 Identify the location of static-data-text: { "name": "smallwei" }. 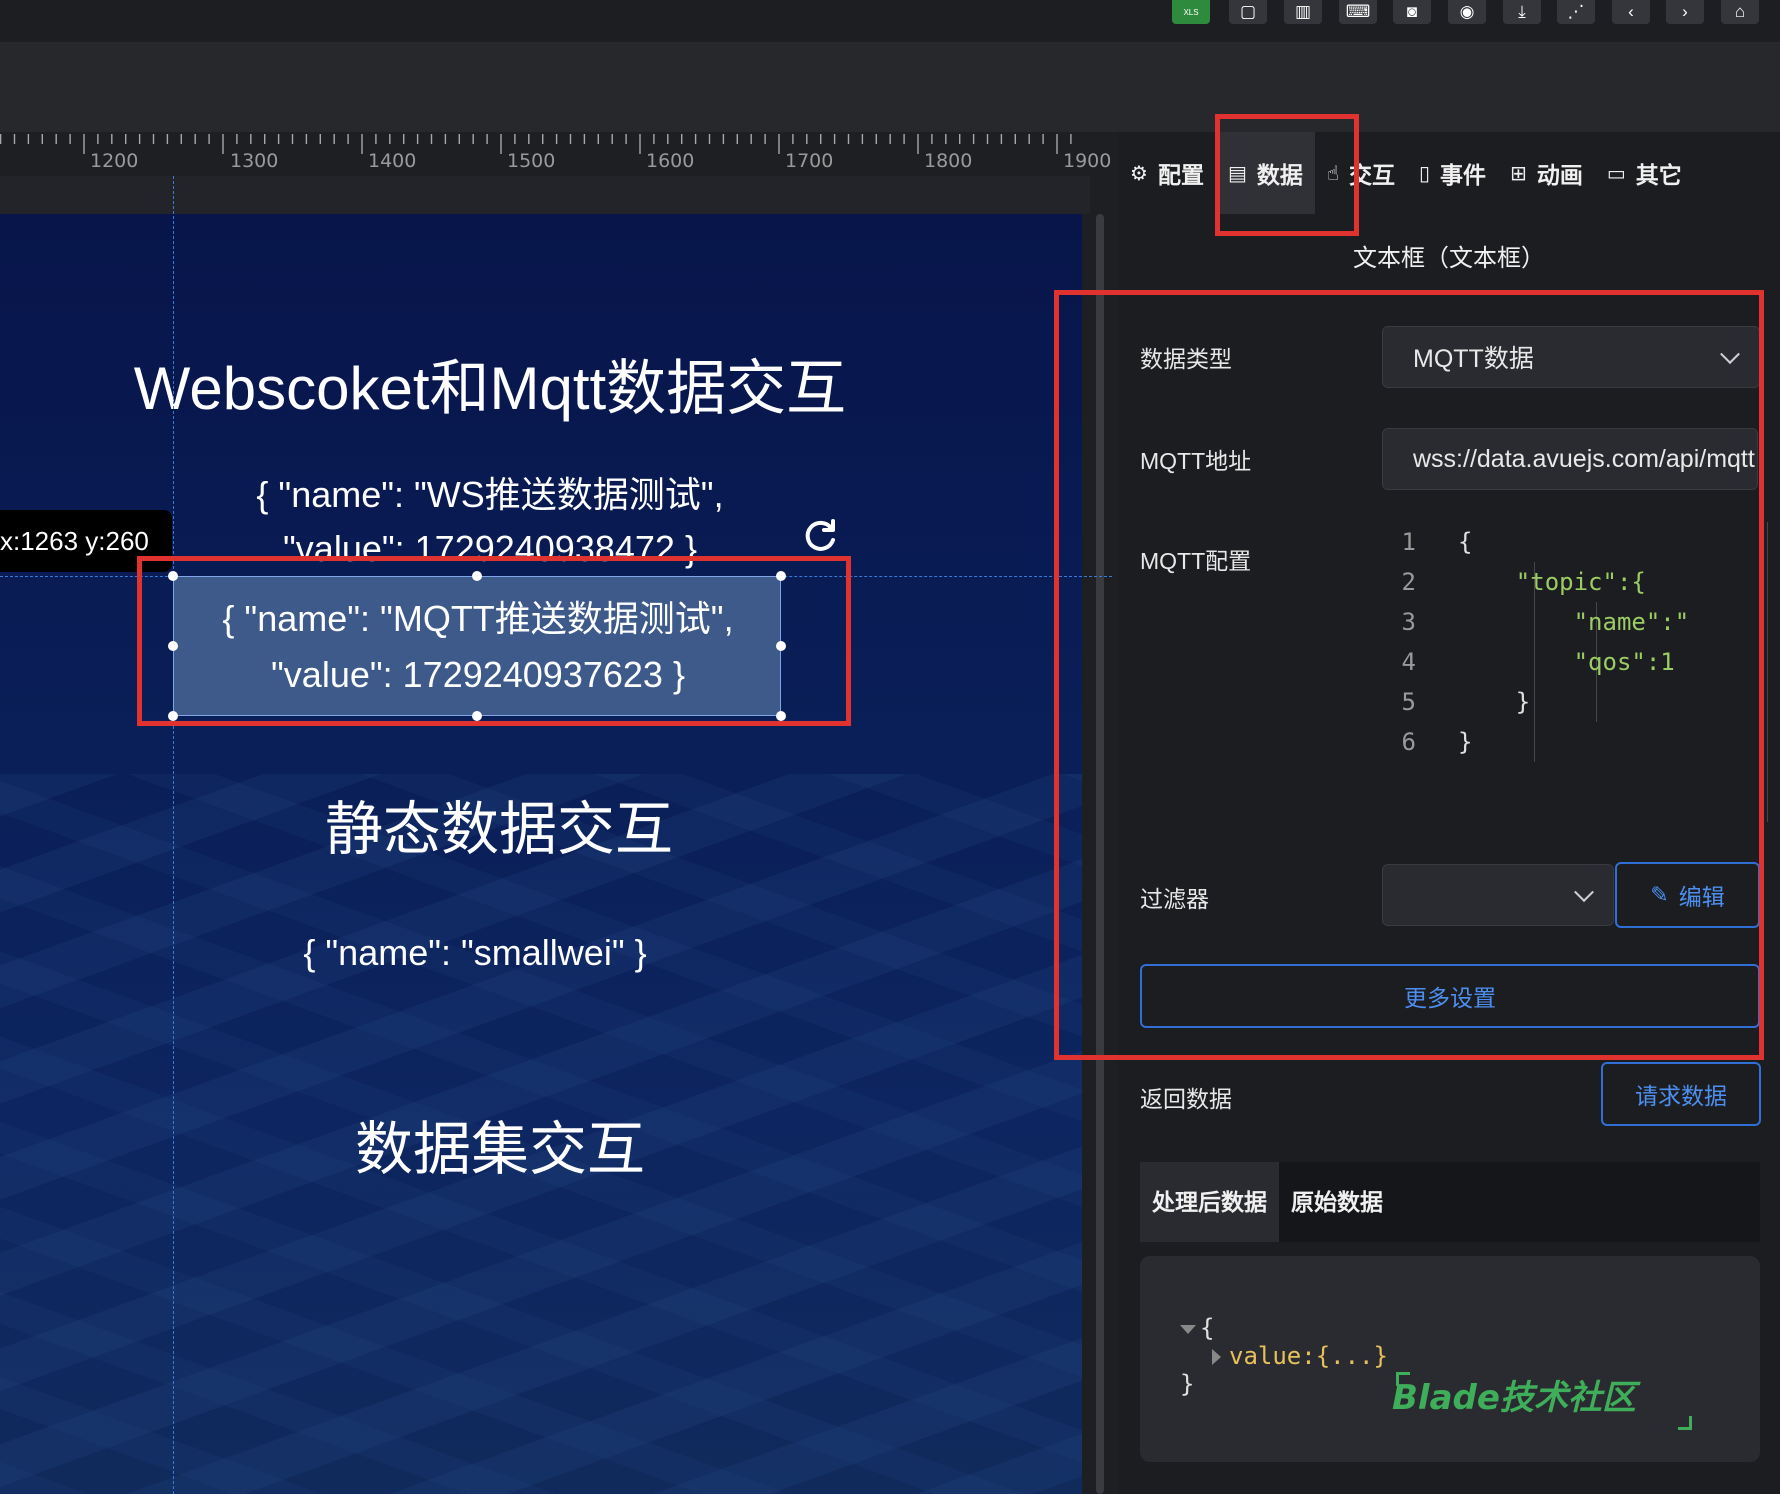
(475, 953).